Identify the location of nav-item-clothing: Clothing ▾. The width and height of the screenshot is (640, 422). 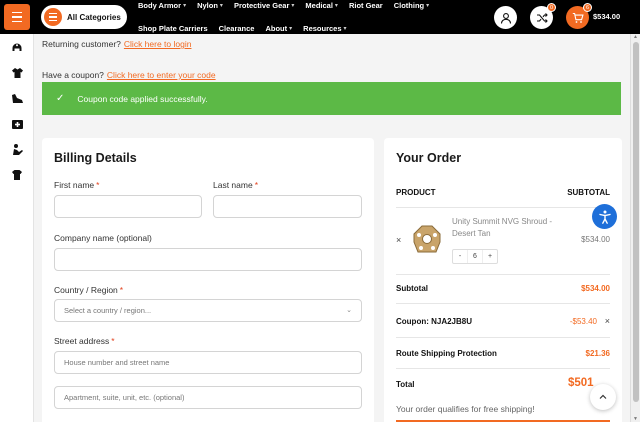
(411, 5).